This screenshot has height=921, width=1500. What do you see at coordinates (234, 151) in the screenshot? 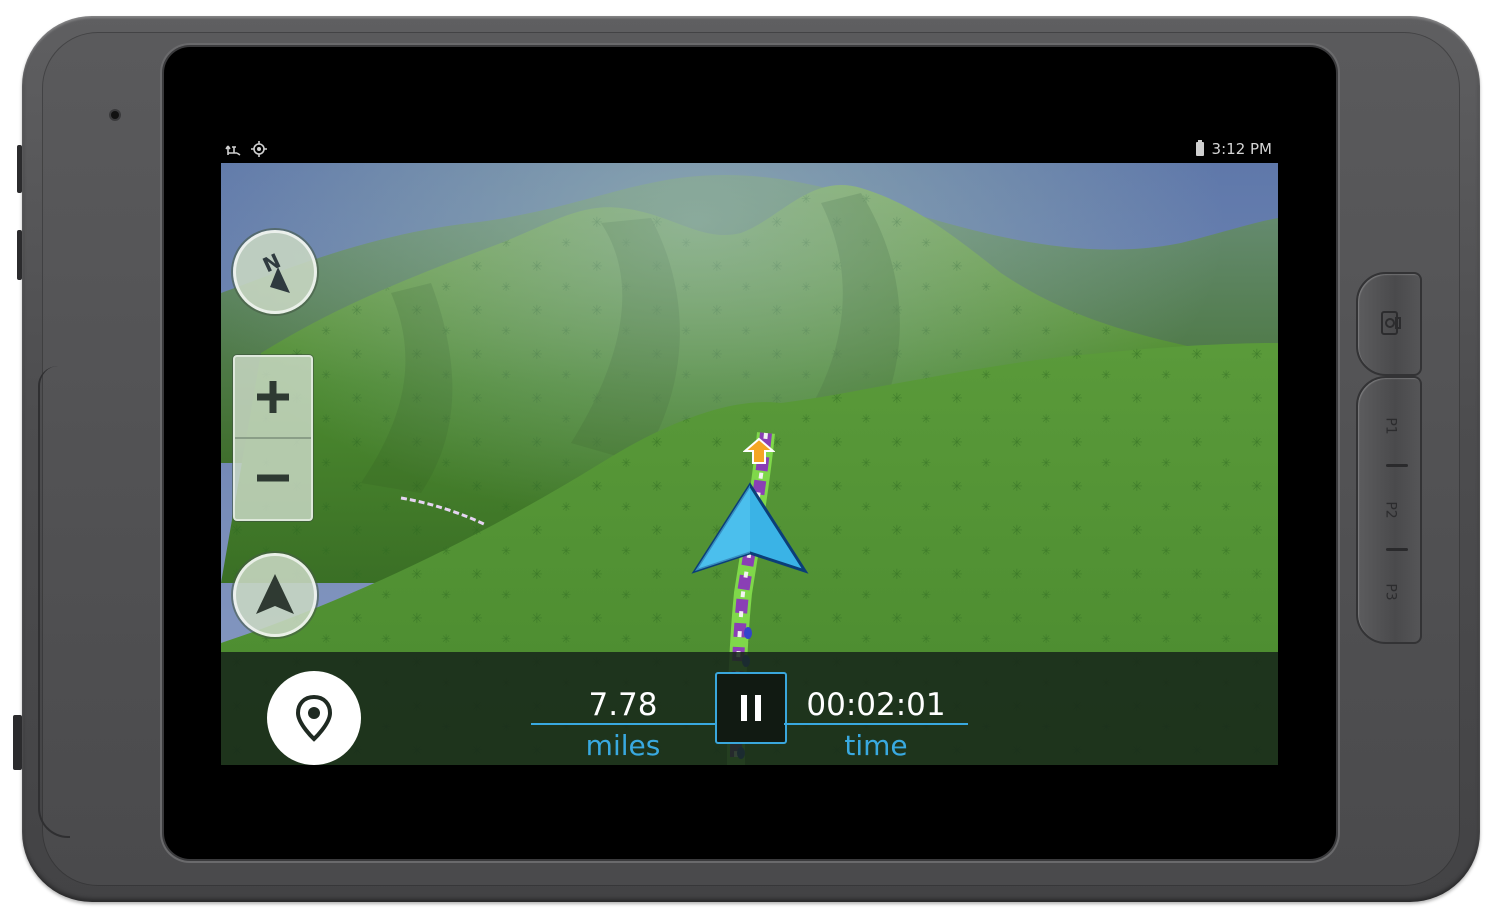
I see `usb-mode-icon` at bounding box center [234, 151].